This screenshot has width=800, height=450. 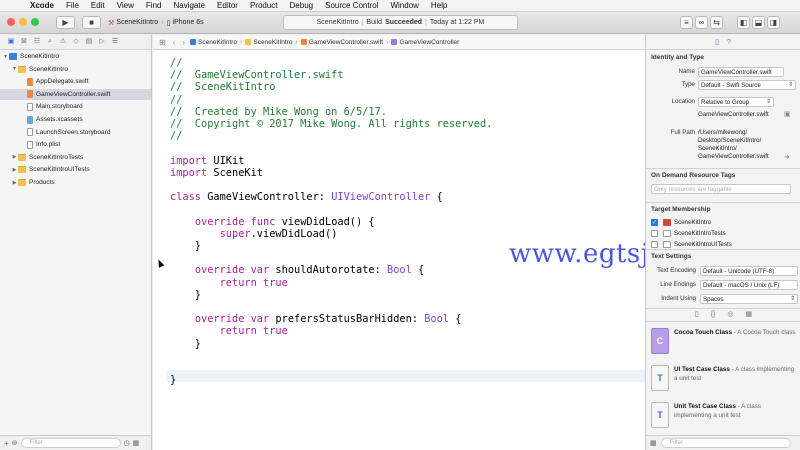 I want to click on file-tree-item: AppDelegate.swift, so click(x=75, y=81).